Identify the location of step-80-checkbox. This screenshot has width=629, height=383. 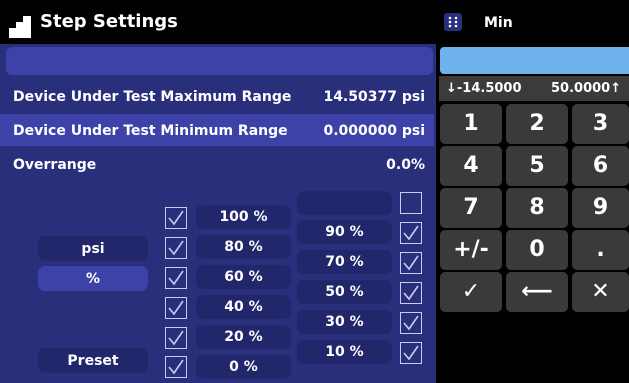
(176, 248).